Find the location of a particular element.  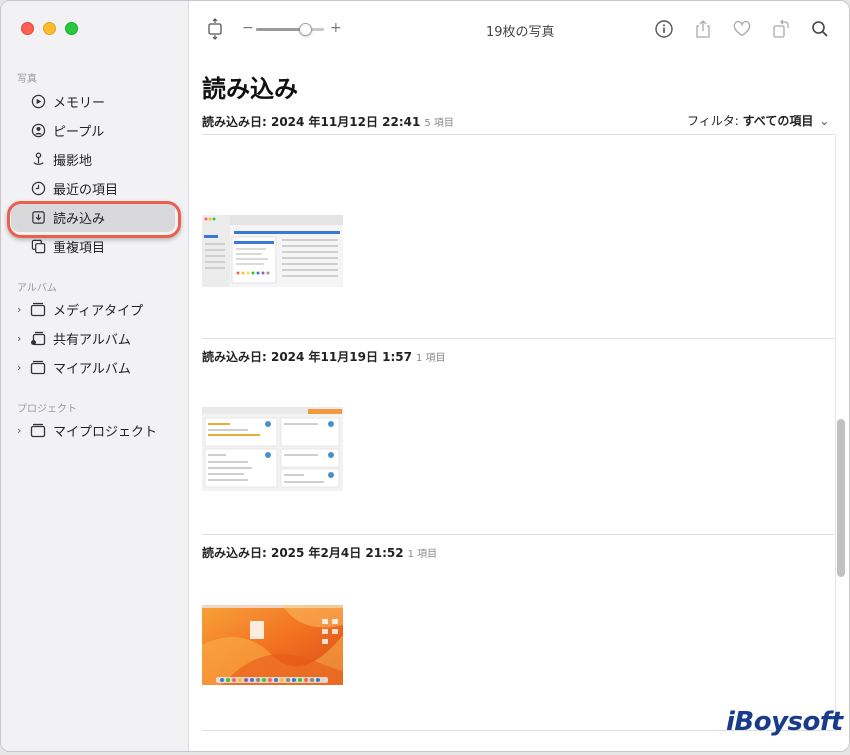

sidebar-item-my-albums: › マイアルバム is located at coordinates (95, 367).